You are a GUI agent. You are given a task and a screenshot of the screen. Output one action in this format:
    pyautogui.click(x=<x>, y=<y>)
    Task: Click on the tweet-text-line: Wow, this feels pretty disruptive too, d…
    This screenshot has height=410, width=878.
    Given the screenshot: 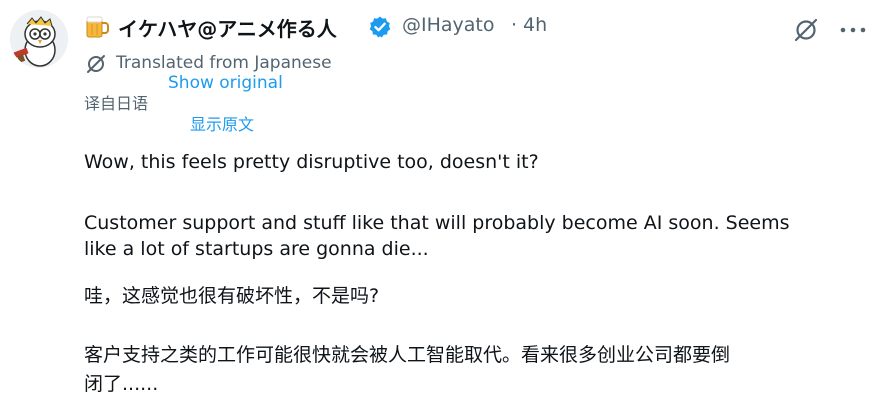 What is the action you would take?
    pyautogui.click(x=311, y=162)
    